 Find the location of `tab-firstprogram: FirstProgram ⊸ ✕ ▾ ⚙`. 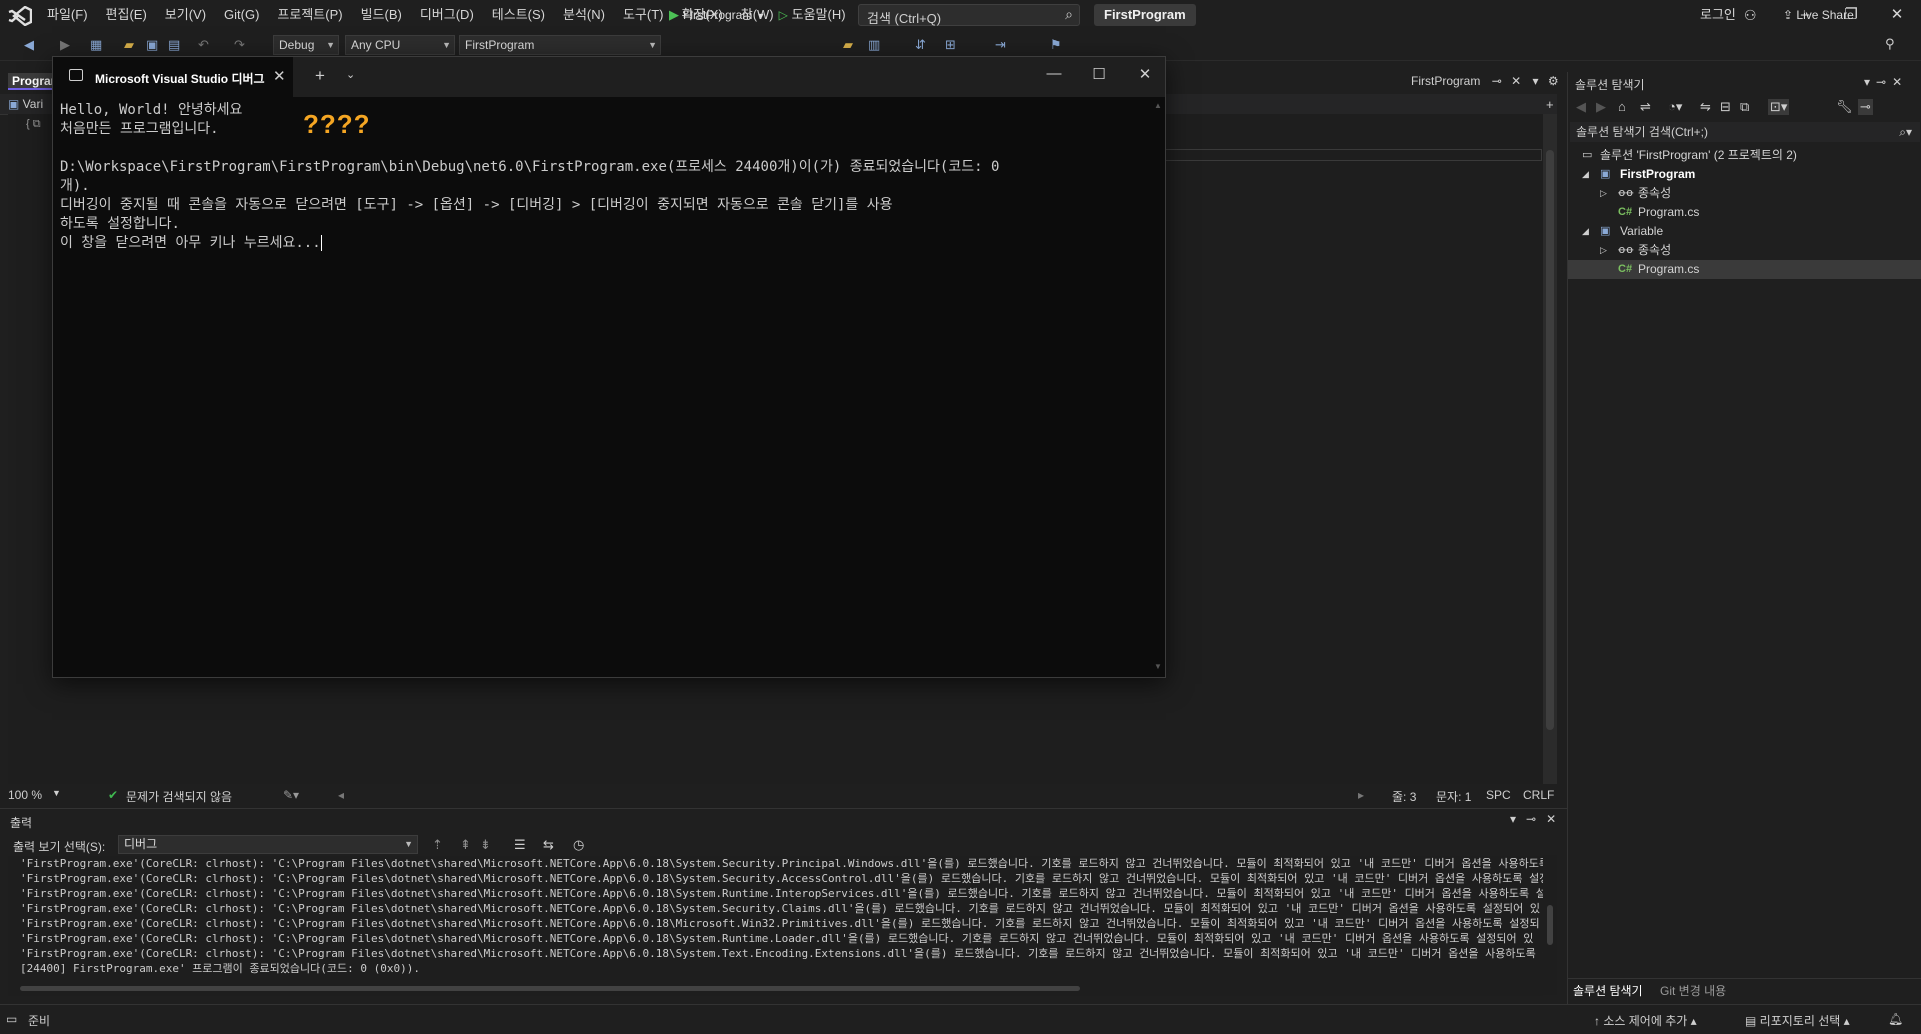

tab-firstprogram: FirstProgram ⊸ ✕ ▾ ⚙ is located at coordinates (1485, 81).